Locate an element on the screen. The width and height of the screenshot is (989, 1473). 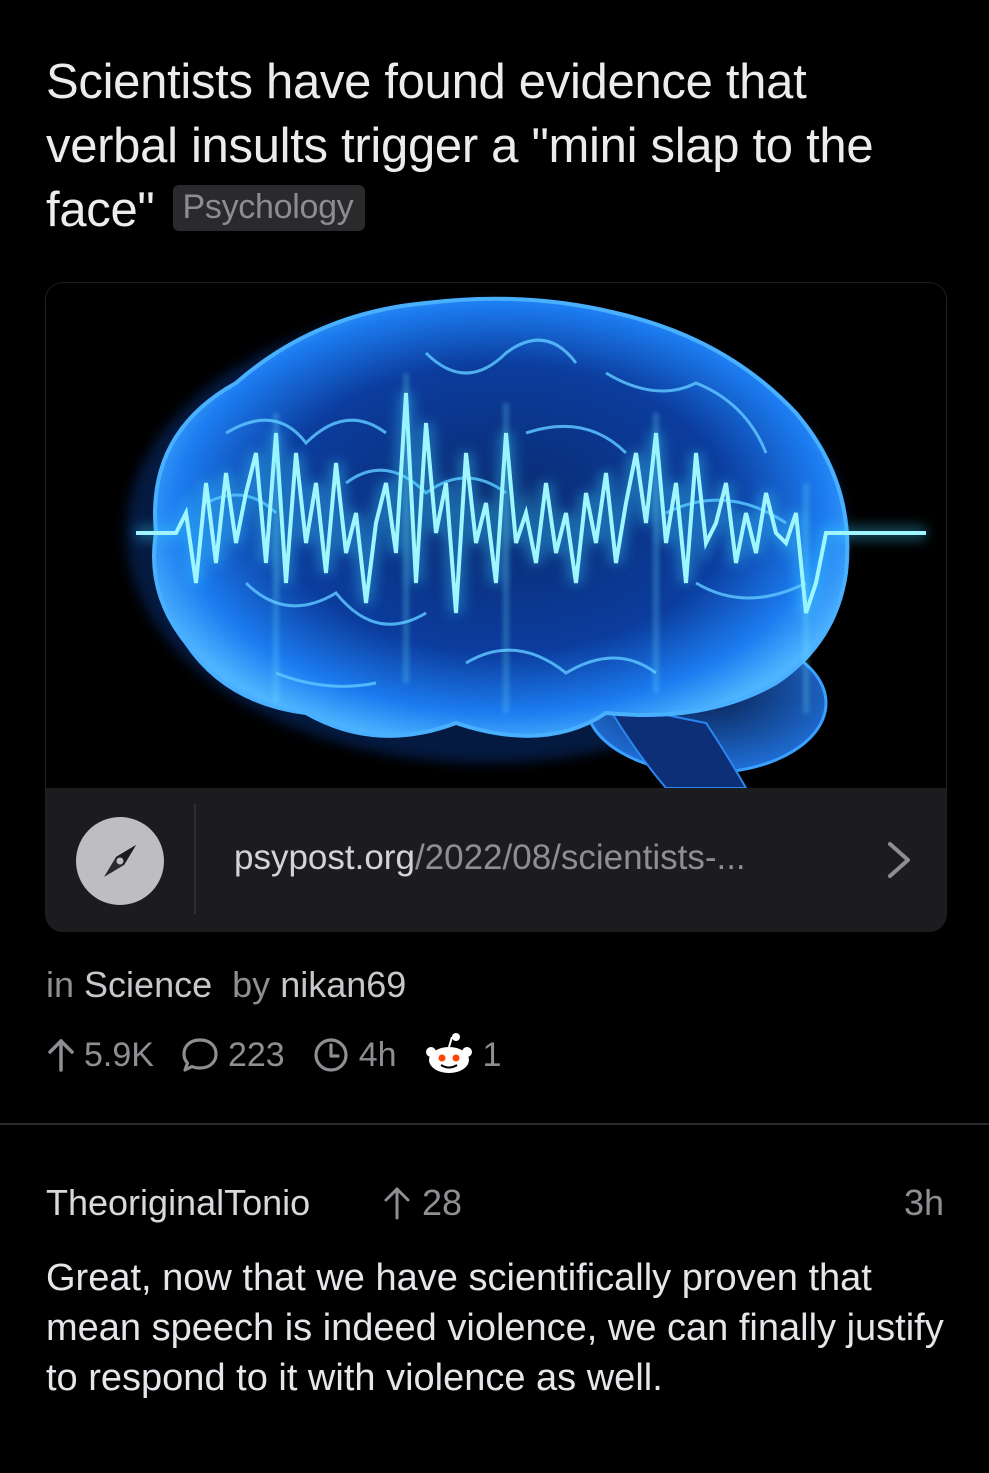
upvote-count: 5.9K is located at coordinates (119, 1054).